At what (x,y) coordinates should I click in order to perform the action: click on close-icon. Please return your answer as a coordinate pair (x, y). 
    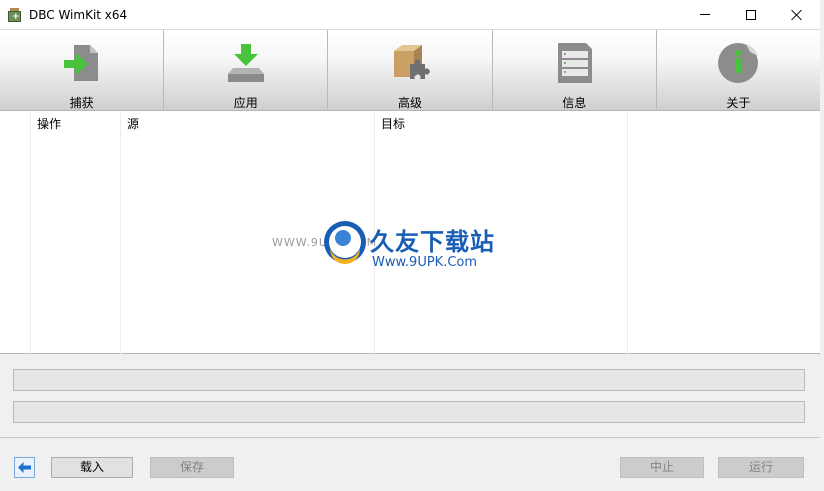
    Looking at the image, I should click on (797, 15).